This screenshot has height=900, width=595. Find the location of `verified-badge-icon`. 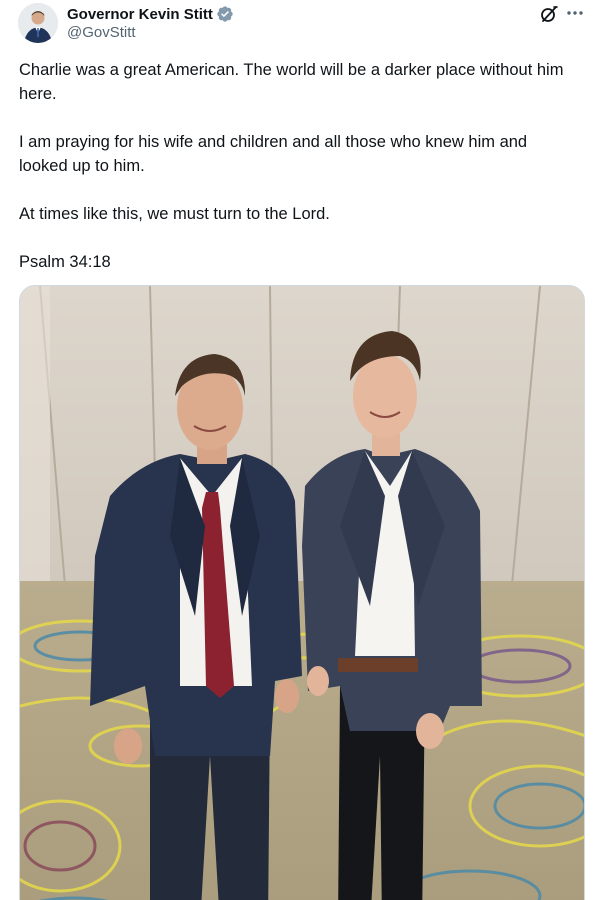

verified-badge-icon is located at coordinates (225, 14).